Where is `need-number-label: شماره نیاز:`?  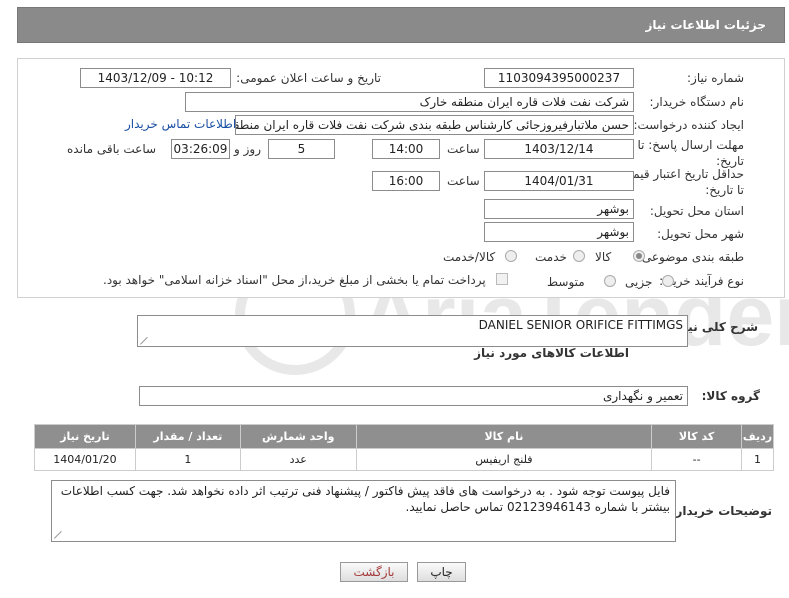
need-number-label: شماره نیاز: is located at coordinates (715, 78).